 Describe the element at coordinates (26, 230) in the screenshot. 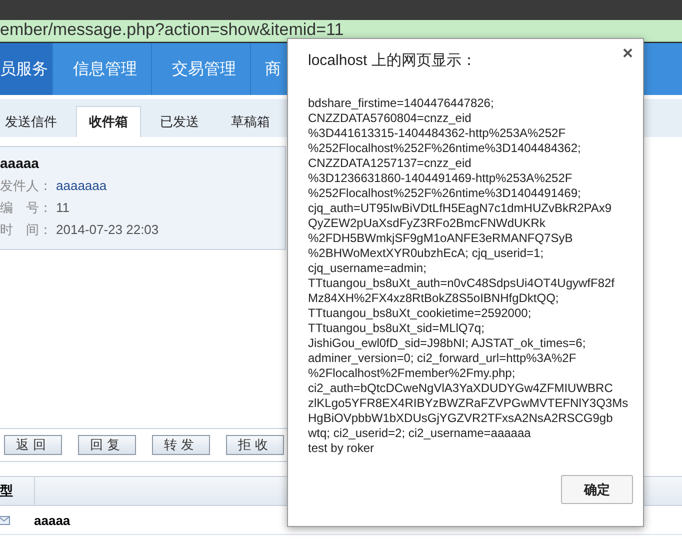

I see `field-label: 时 间：` at that location.